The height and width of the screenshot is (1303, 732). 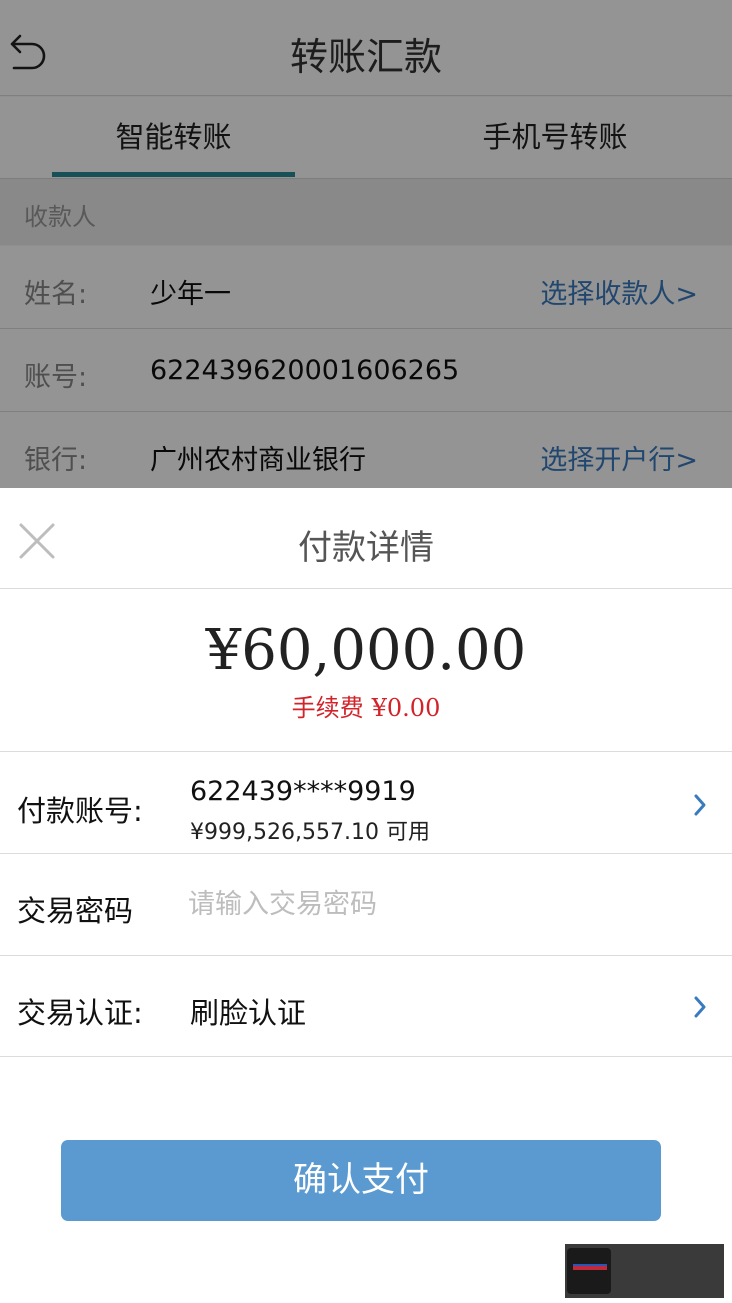 I want to click on payment-amount: ¥60,000.00, so click(x=366, y=650).